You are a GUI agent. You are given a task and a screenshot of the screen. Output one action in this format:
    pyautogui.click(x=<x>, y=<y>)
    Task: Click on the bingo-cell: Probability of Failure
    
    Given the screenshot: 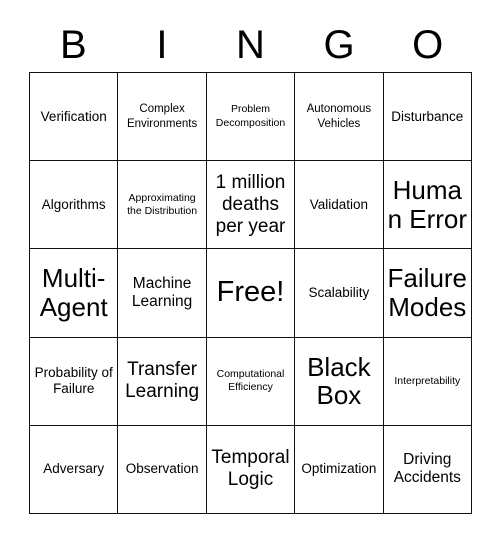 What is the action you would take?
    pyautogui.click(x=74, y=381)
    